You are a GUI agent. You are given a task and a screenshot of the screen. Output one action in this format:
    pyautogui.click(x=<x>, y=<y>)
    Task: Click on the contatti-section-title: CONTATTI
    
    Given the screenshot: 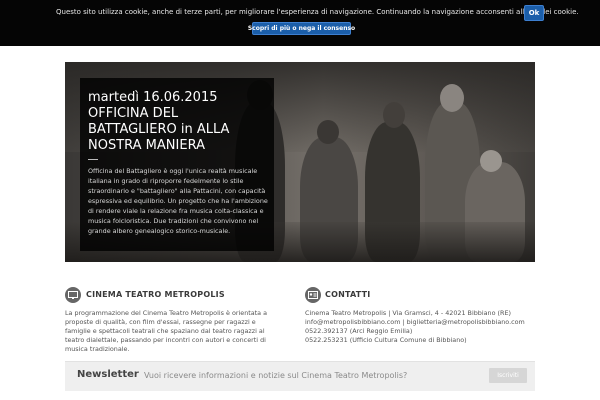 What is the action you would take?
    pyautogui.click(x=348, y=294)
    